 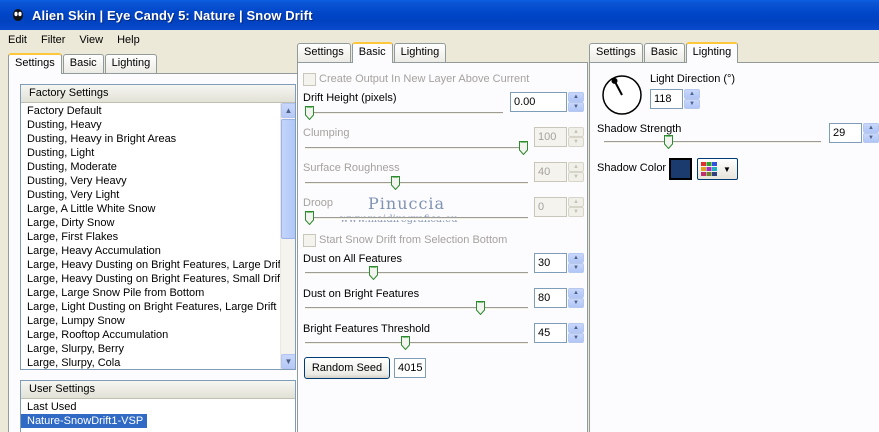 I want to click on shadow-strength-spinner: 29 ▲ ▼, so click(x=854, y=133).